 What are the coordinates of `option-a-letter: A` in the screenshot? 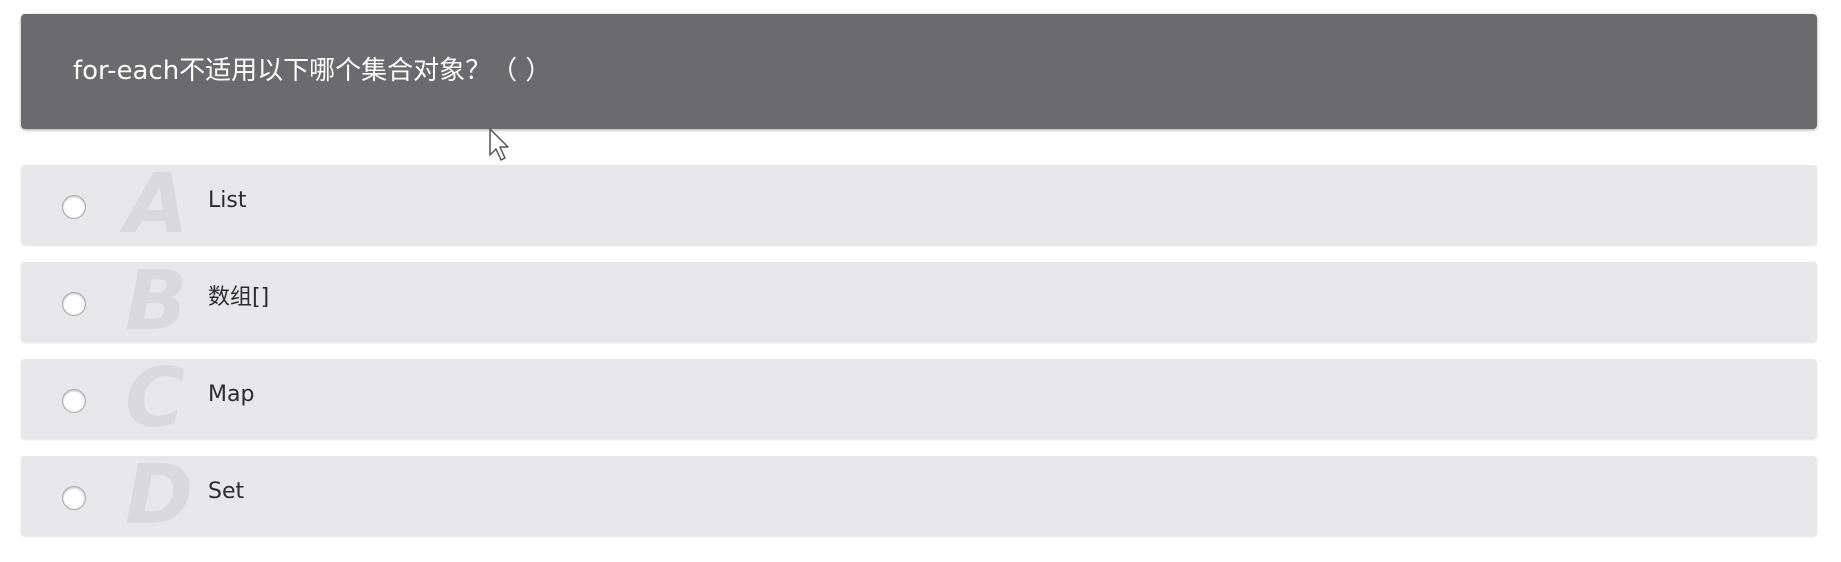 It's located at (157, 204).